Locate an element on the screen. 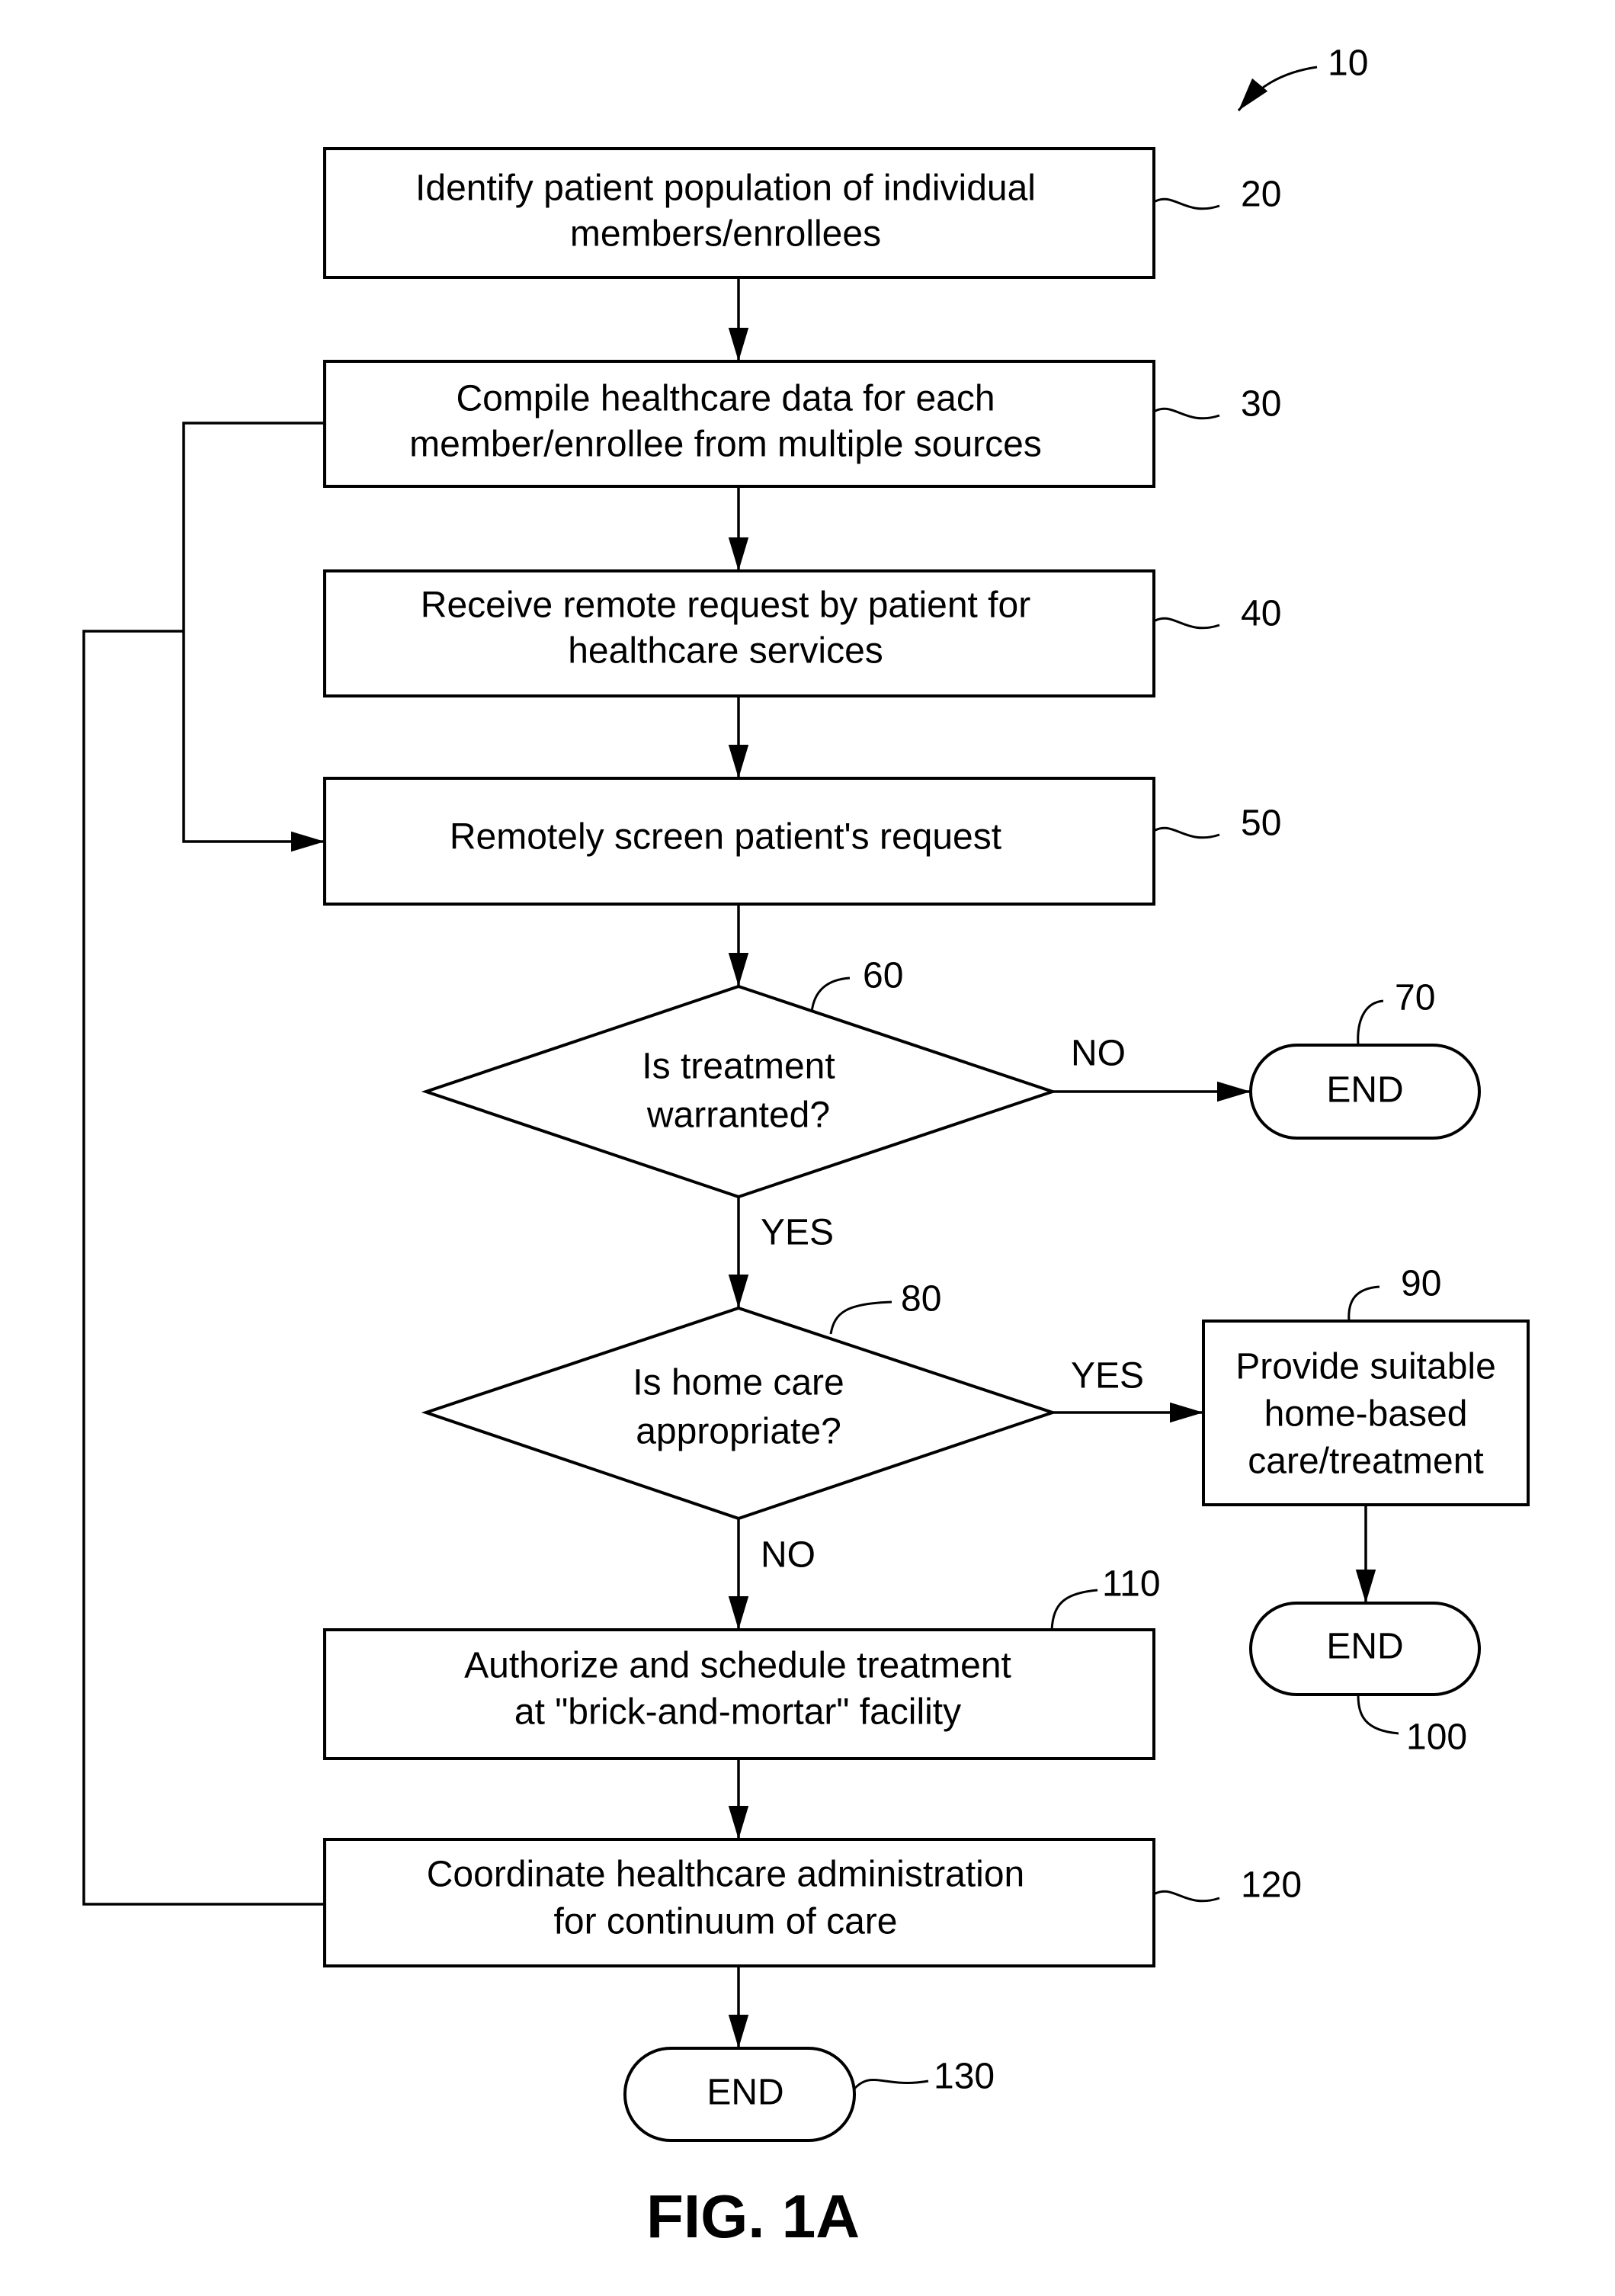  ref-80-label: 80 is located at coordinates (921, 1299).